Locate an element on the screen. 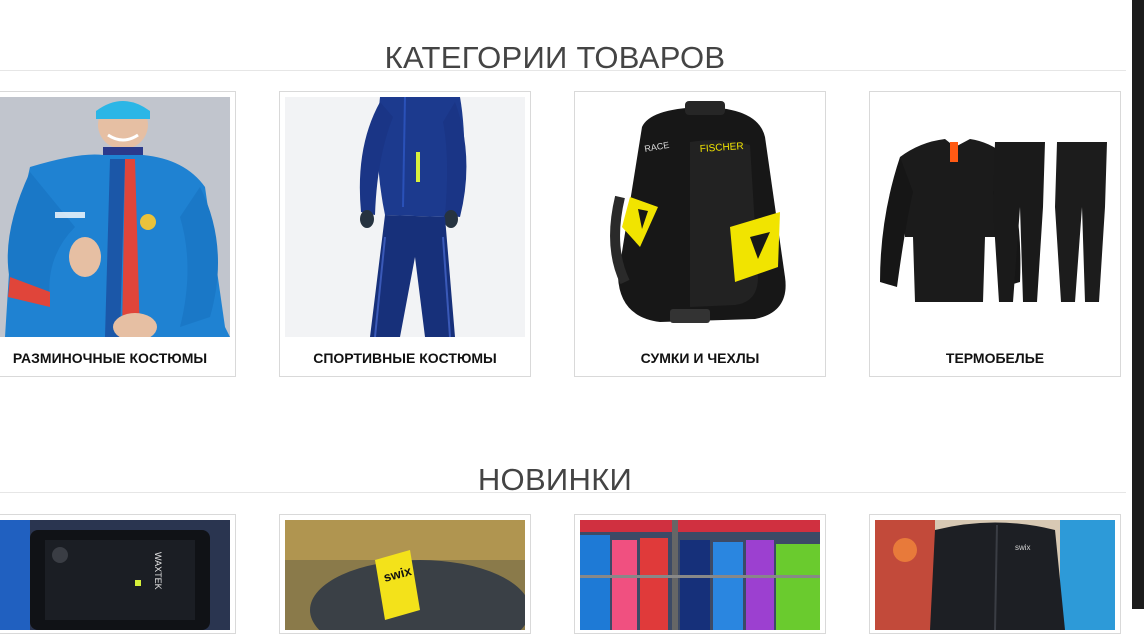  category-card-warmup-suits: РАЗМИНОЧНЫЕ КОСТЮМЫ is located at coordinates (118, 234).